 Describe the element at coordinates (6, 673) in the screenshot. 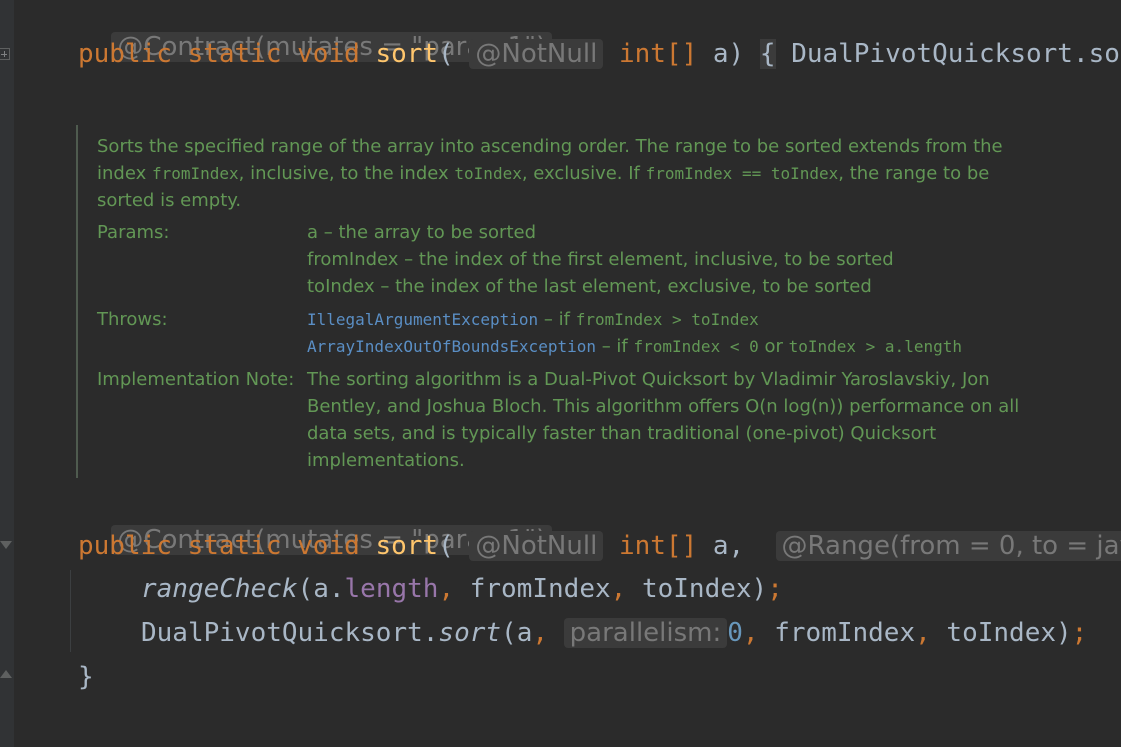

I see `fold-end-icon` at that location.